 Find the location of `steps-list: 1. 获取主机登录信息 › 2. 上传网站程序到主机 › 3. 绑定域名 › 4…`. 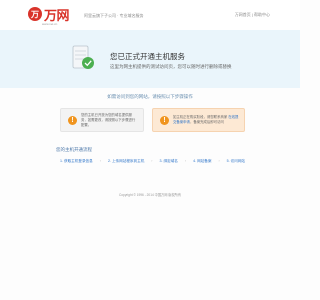

steps-list: 1. 获取主机登录信息 › 2. 上传网站程序到主机 › 3. 绑定域名 › 4… is located at coordinates (155, 161).